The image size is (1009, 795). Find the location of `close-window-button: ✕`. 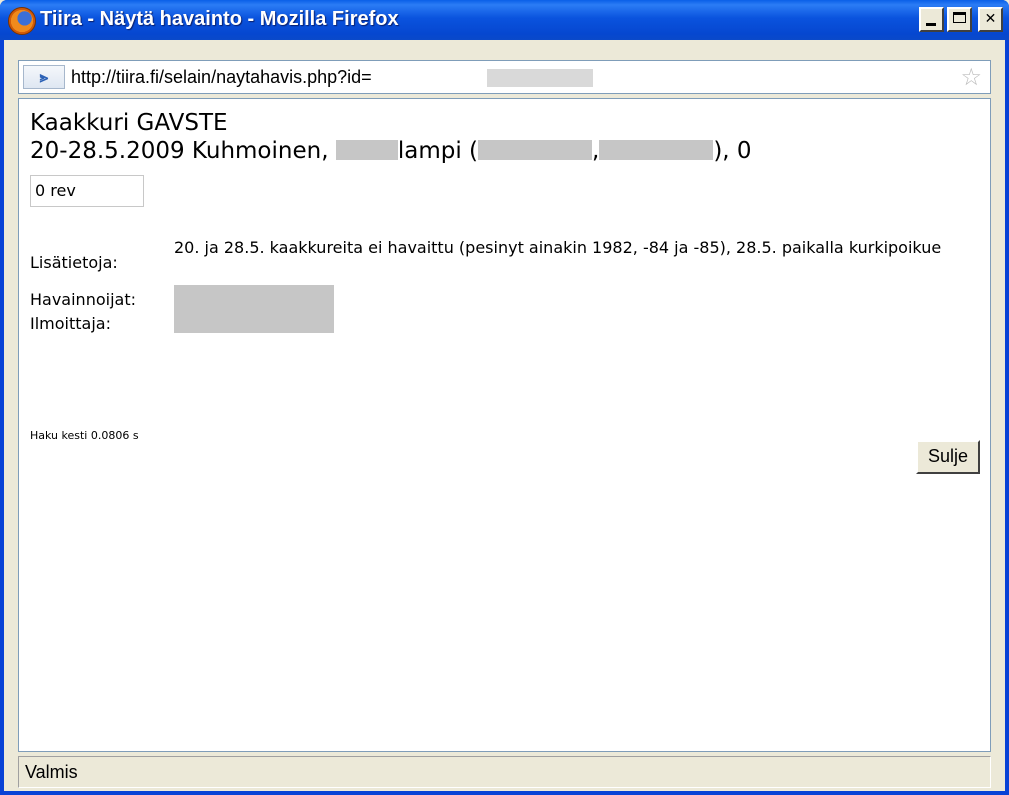

close-window-button: ✕ is located at coordinates (990, 19).